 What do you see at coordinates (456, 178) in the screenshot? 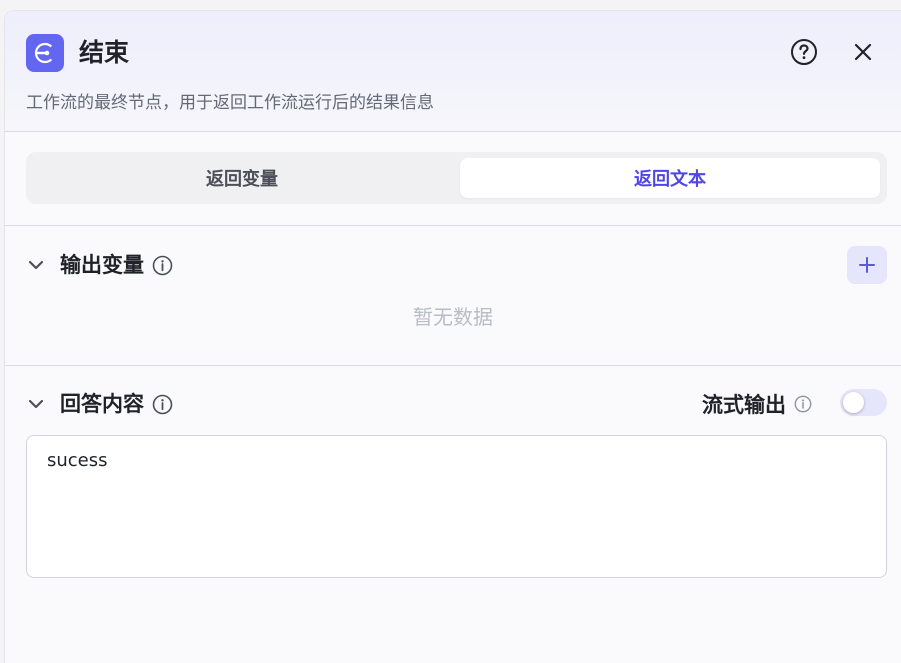
I see `return-mode-tabs: 返回变量 返回文本` at bounding box center [456, 178].